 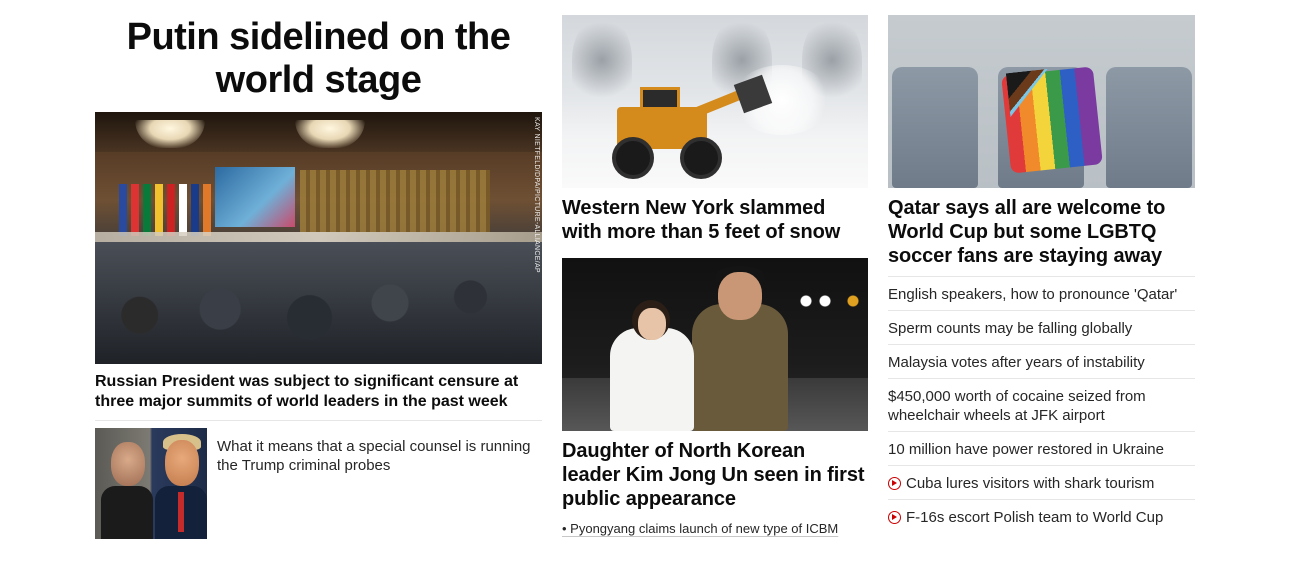 What do you see at coordinates (127, 512) in the screenshot?
I see `body` at bounding box center [127, 512].